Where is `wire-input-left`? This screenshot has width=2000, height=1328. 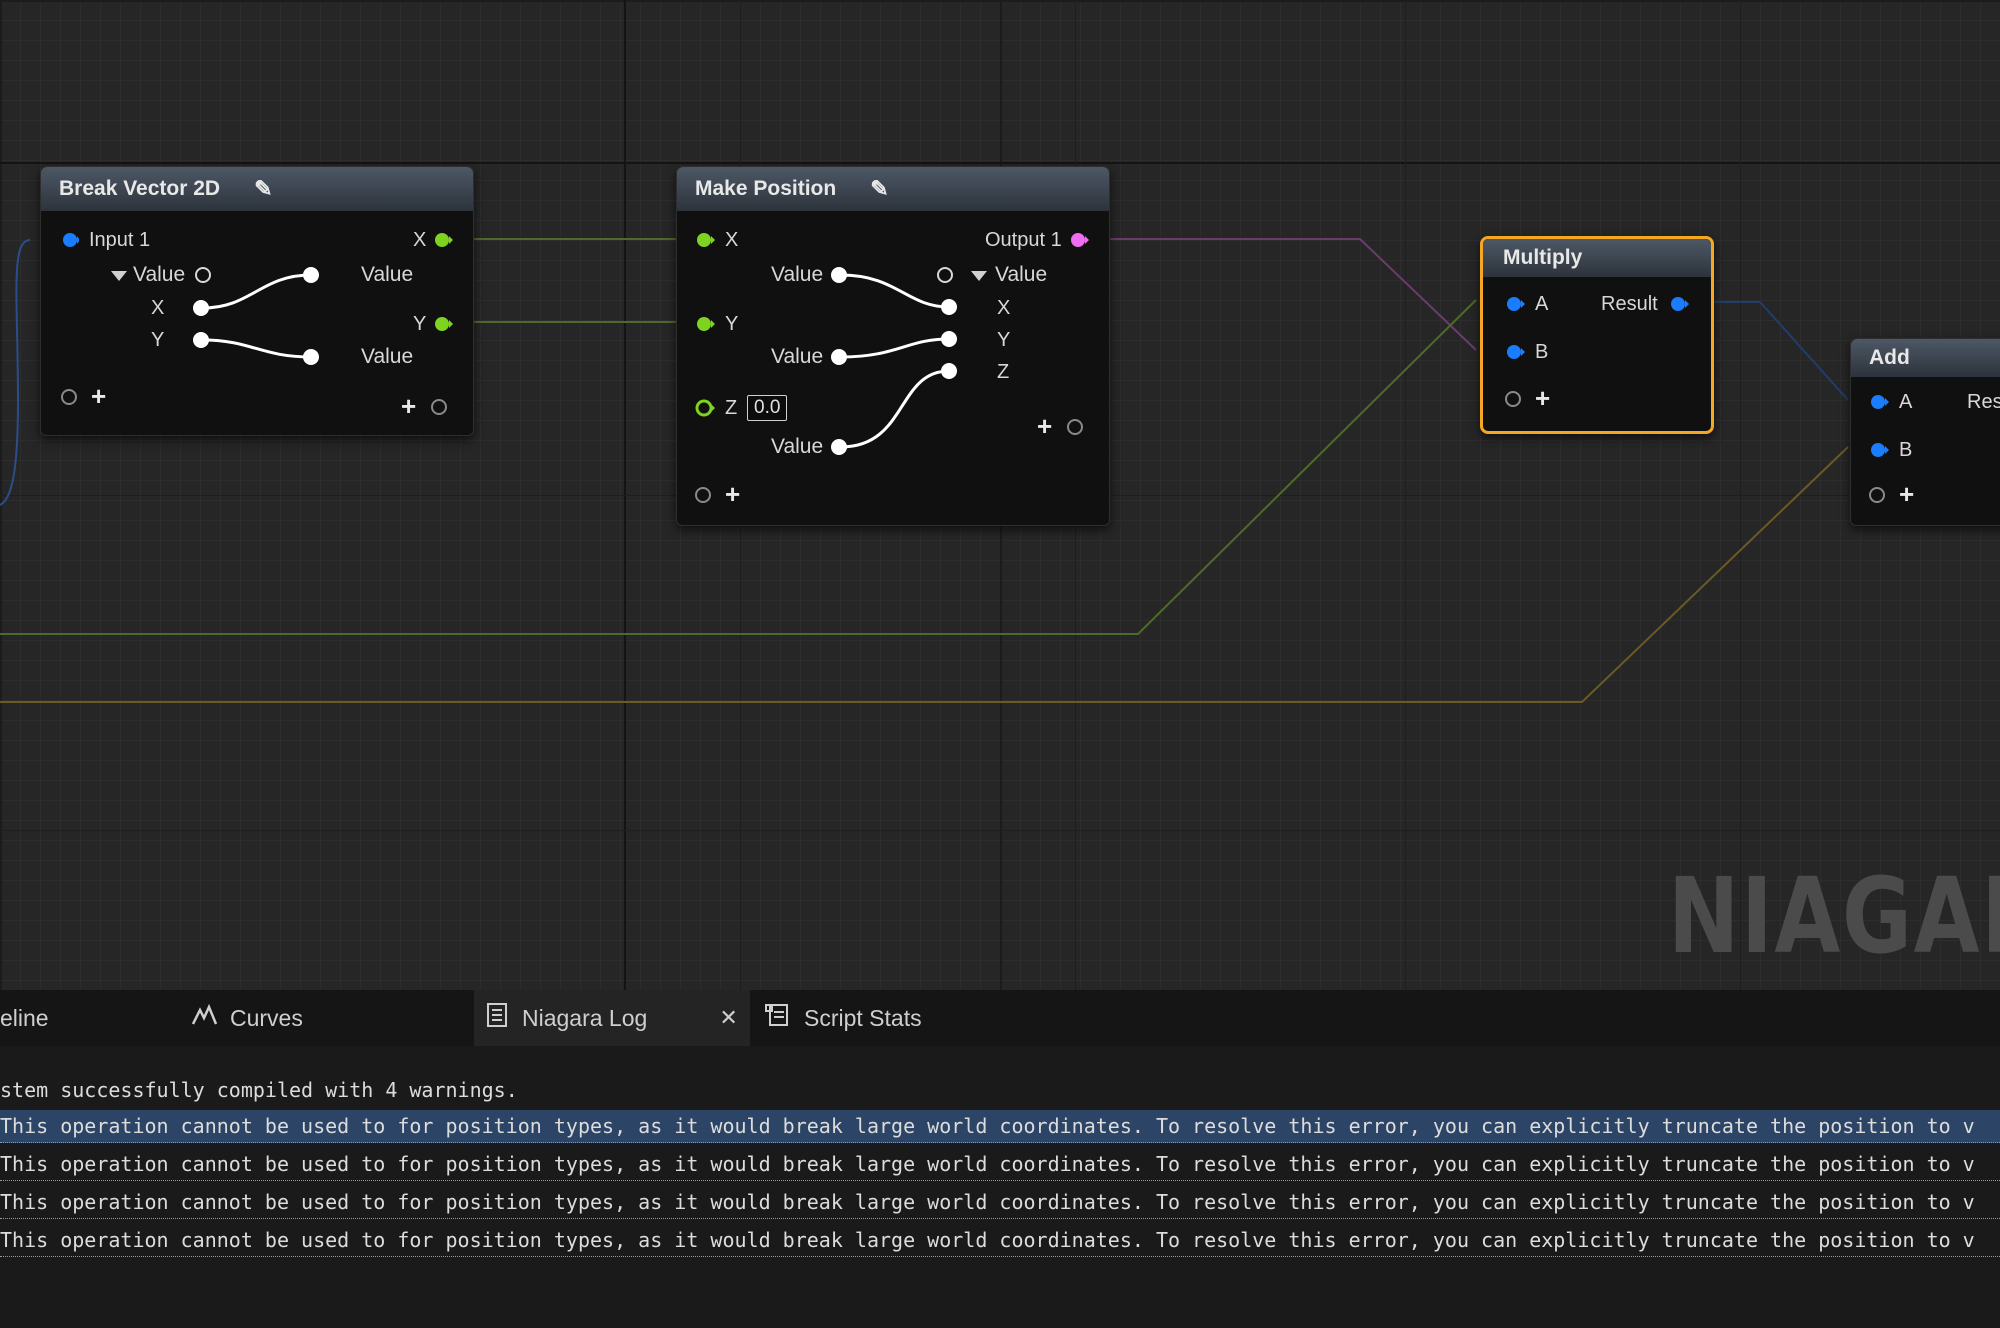
wire-input-left is located at coordinates (15, 372).